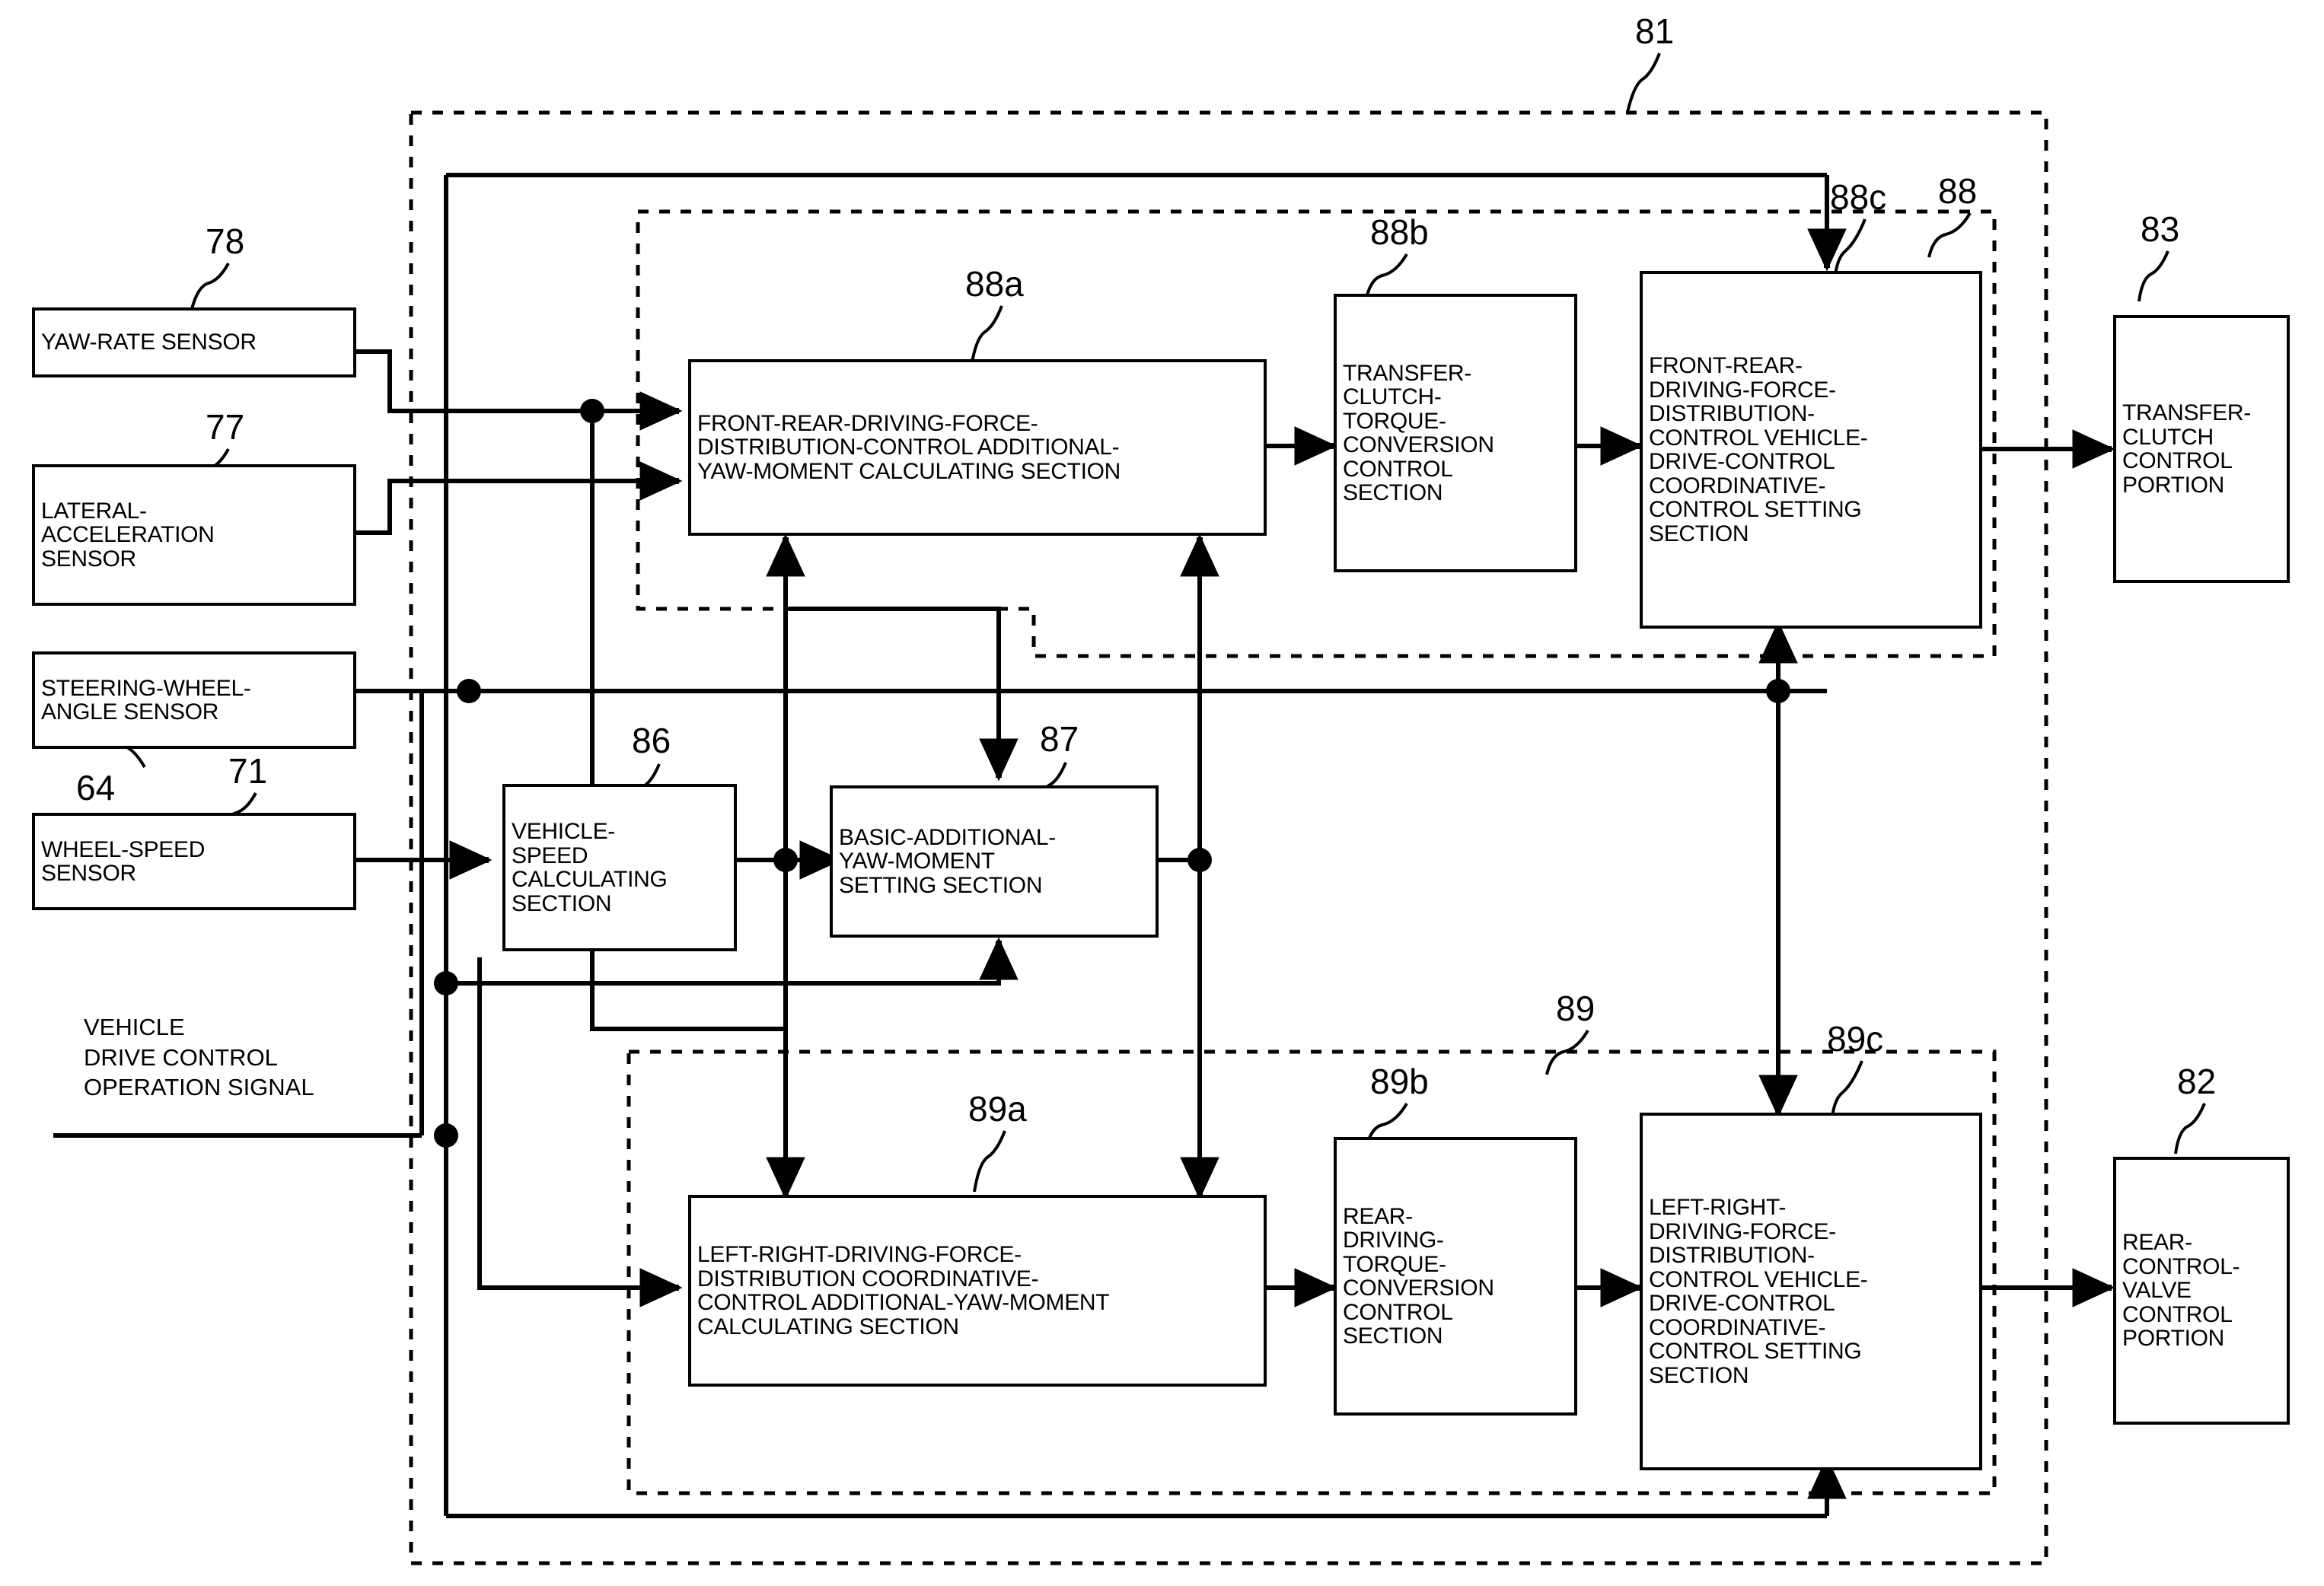 This screenshot has width=2324, height=1586. I want to click on block-label: LATERAL- ACCELERATION SENSOR, so click(128, 535).